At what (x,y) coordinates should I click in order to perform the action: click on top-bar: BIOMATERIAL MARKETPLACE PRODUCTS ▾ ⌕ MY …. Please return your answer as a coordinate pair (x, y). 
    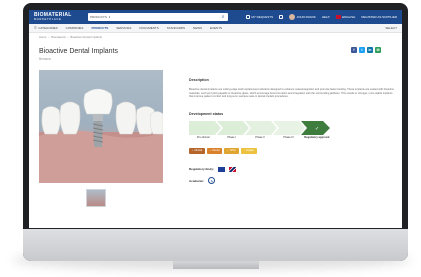
    Looking at the image, I should click on (215, 17).